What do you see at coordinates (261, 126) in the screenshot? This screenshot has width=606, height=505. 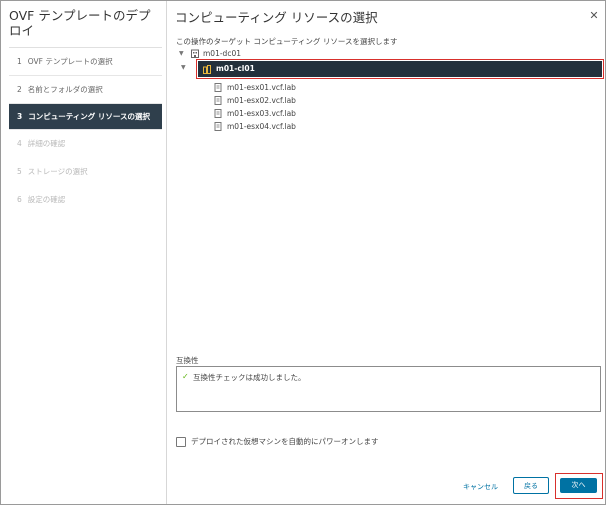 I see `host-label: m01-esx04.vcf.lab` at bounding box center [261, 126].